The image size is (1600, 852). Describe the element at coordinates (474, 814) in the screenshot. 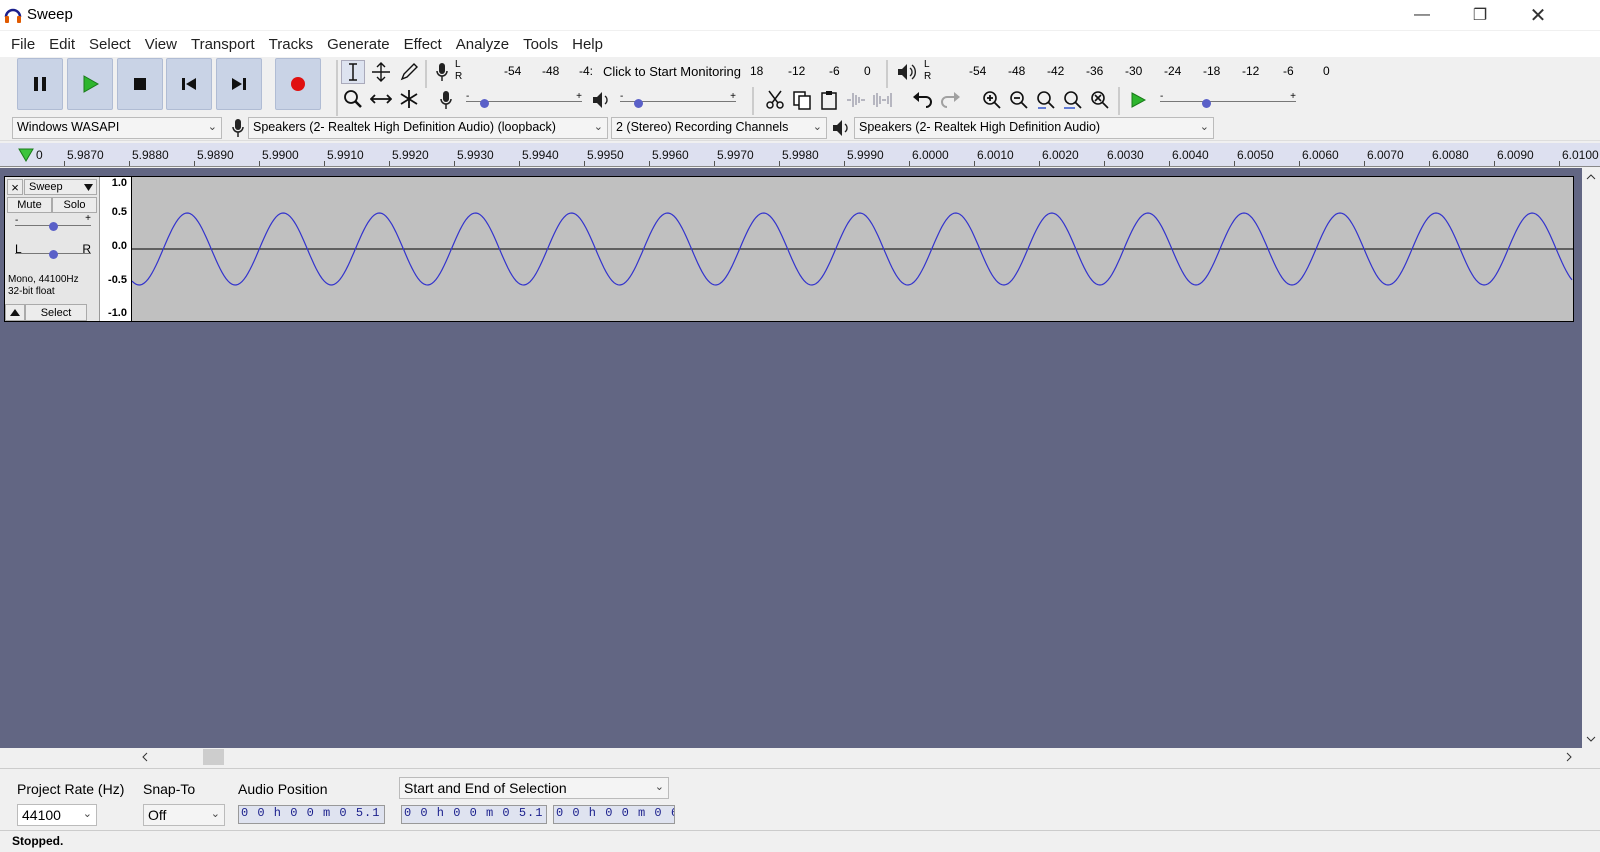

I see `selection-start-field: 0 0 h 0 0 m 0 5.1 7 7 s` at that location.